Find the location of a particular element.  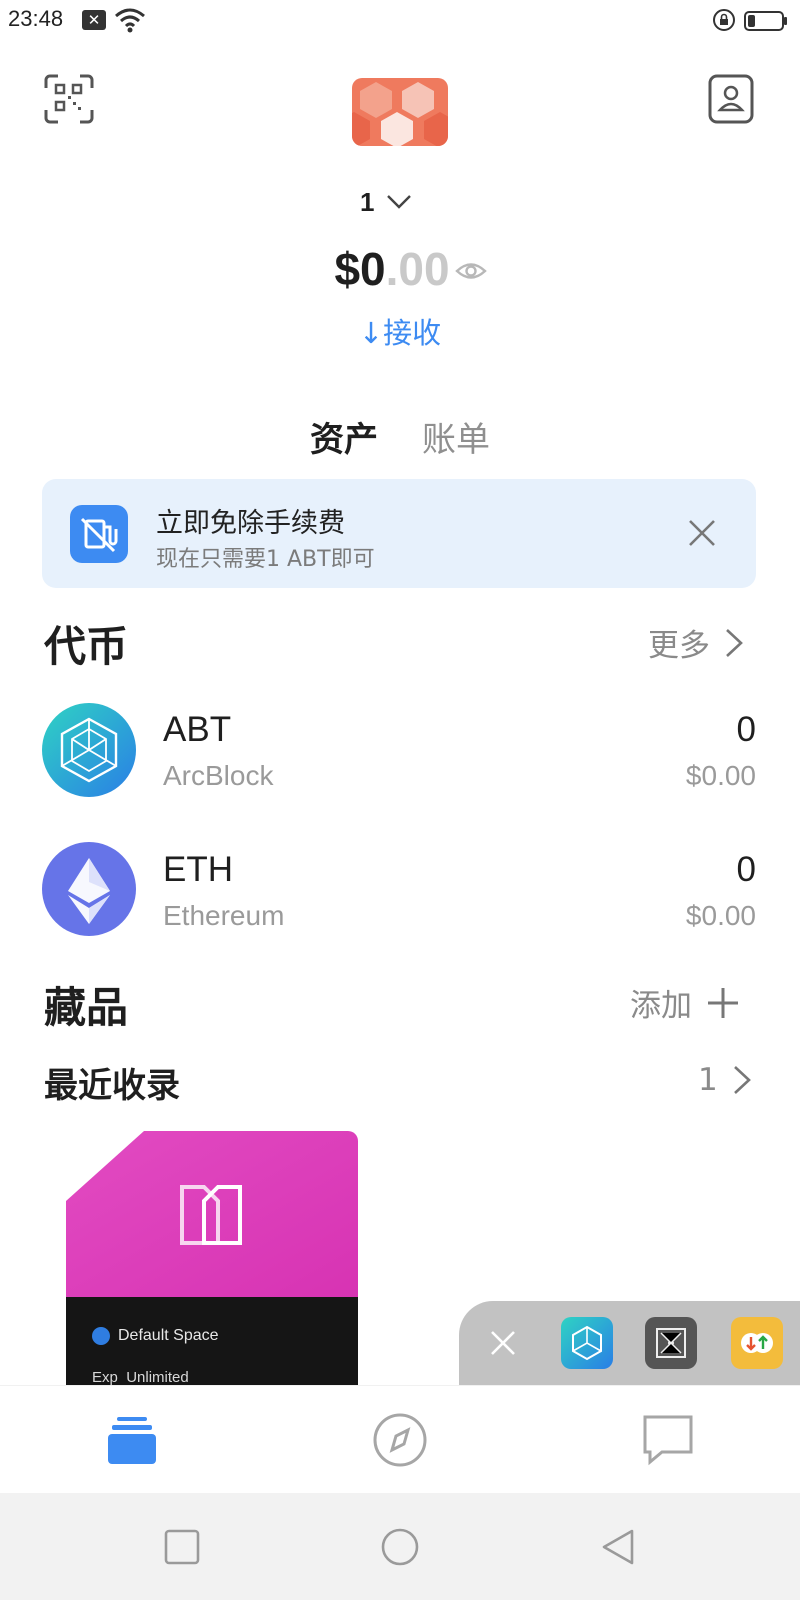

collectibles-section-title: 藏品 is located at coordinates (86, 1007).